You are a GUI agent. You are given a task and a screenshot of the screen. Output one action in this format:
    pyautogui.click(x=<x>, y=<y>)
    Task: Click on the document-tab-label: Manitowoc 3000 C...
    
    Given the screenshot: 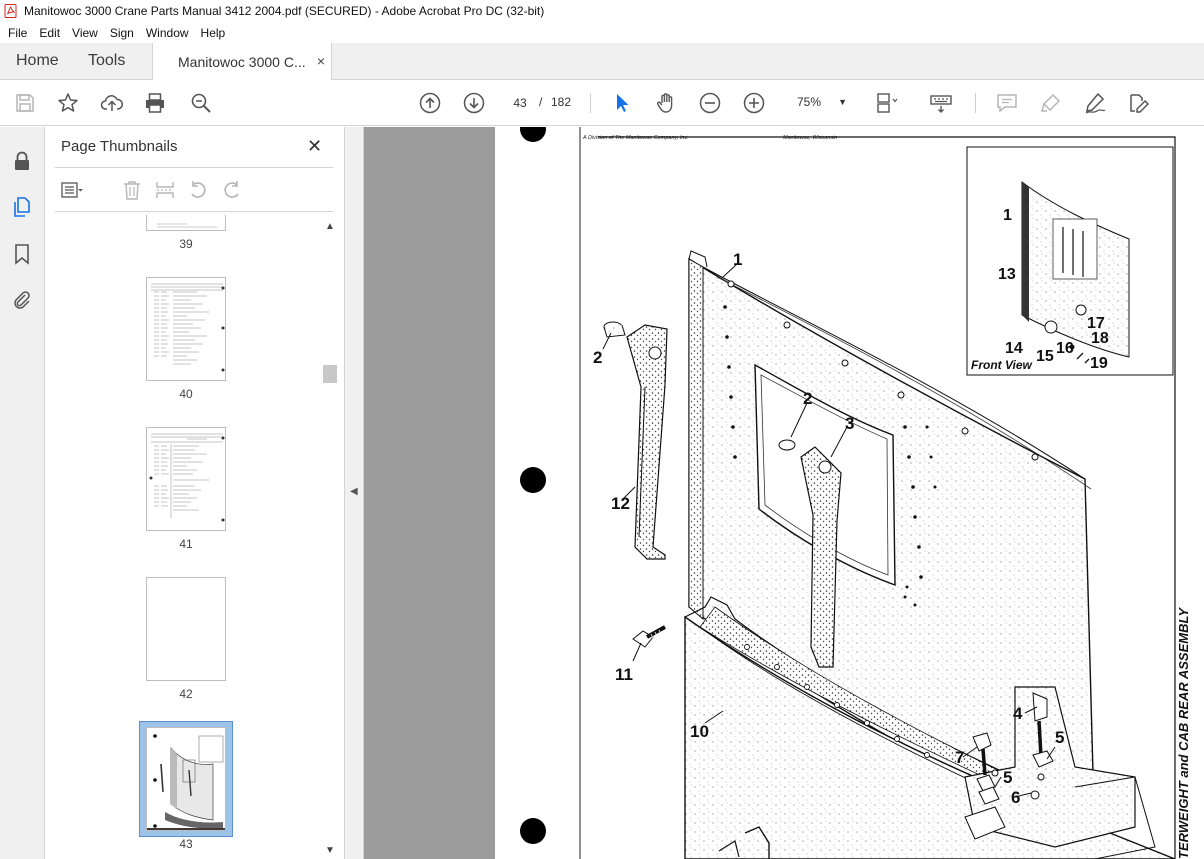 What is the action you would take?
    pyautogui.click(x=242, y=61)
    